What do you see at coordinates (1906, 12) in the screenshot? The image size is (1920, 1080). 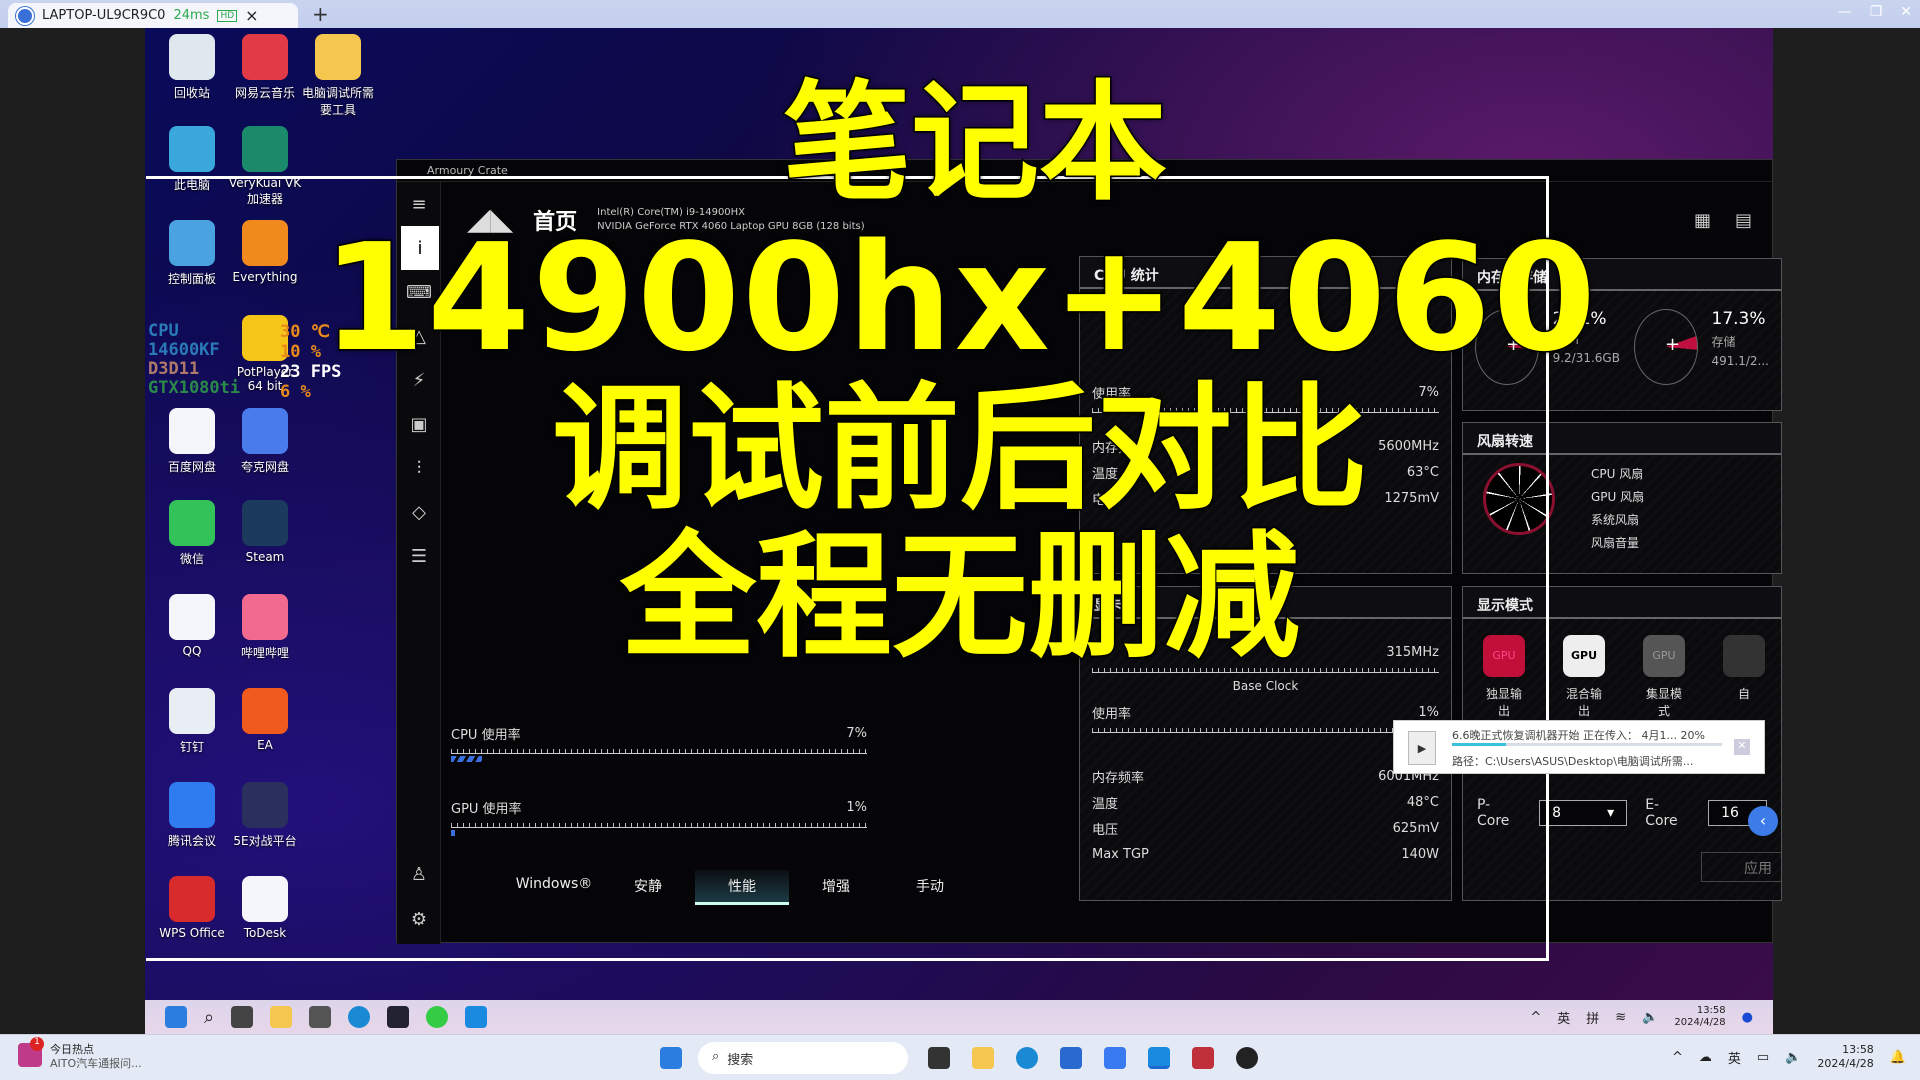 I see `close-window-button: ✕` at bounding box center [1906, 12].